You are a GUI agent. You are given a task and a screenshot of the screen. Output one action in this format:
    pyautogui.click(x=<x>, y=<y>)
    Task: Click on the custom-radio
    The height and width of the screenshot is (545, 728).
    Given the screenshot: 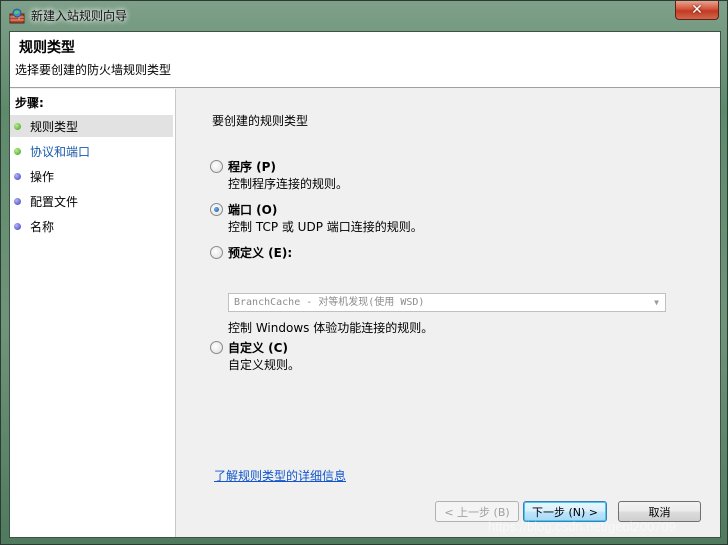 What is the action you would take?
    pyautogui.click(x=216, y=347)
    